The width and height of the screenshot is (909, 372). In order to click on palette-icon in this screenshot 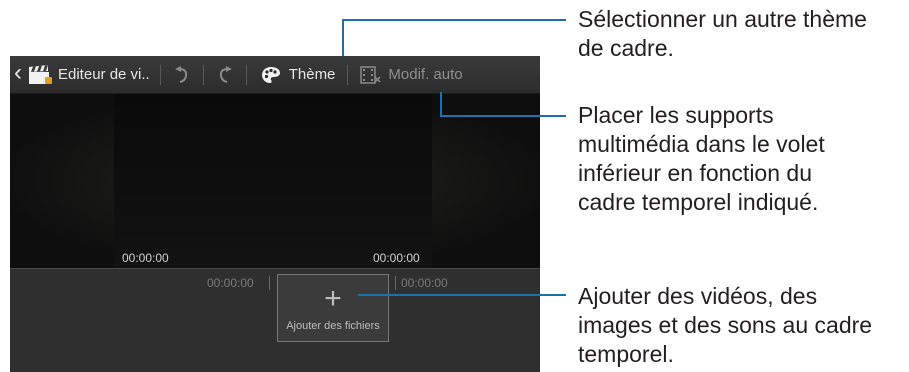, I will do `click(271, 75)`.